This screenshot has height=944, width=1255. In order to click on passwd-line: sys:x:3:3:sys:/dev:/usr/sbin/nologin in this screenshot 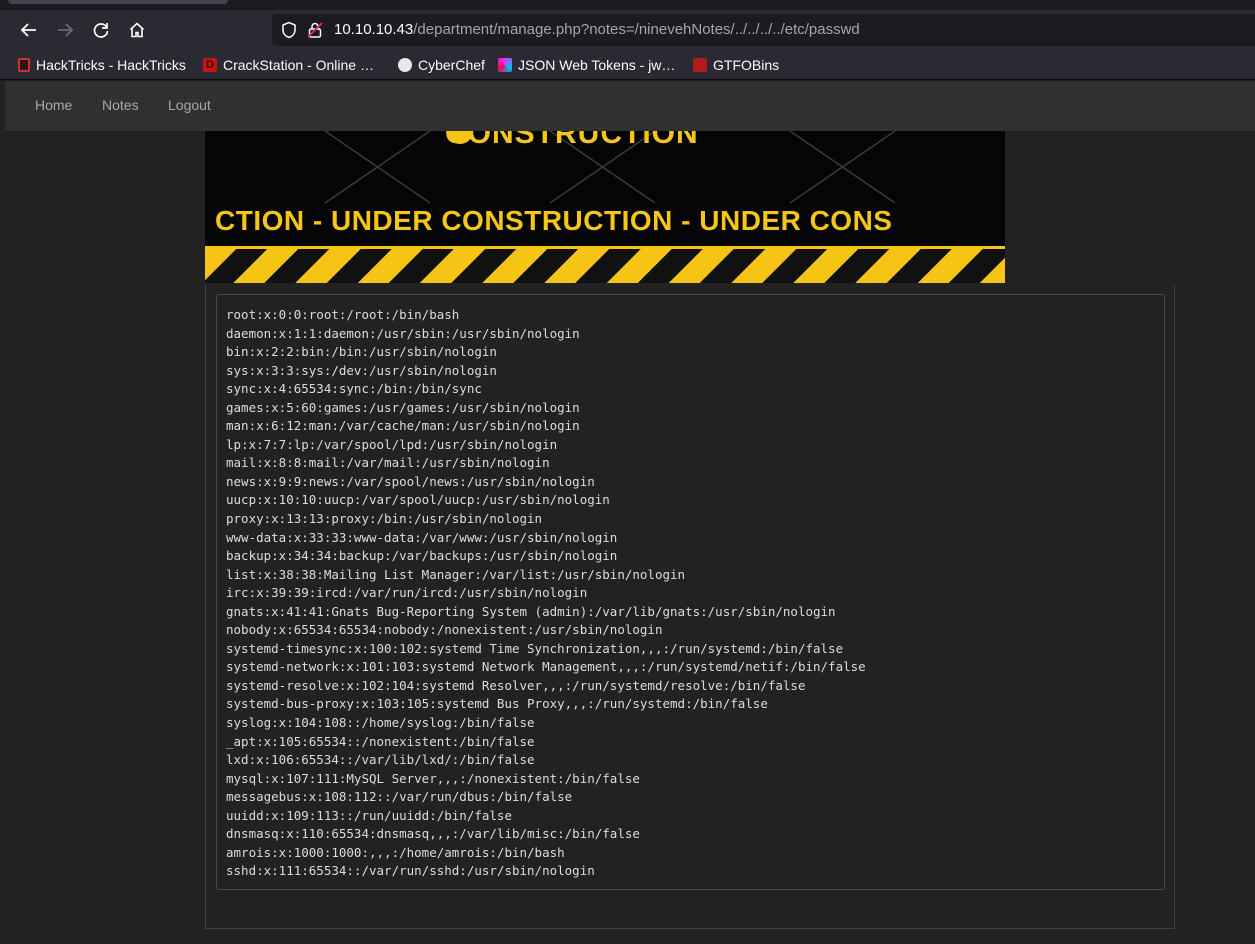, I will do `click(361, 370)`.